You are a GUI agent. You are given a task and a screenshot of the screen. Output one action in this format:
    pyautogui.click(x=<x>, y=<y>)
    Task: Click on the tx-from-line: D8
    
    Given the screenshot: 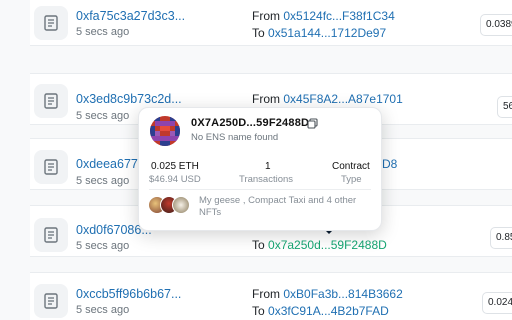 What is the action you would take?
    pyautogui.click(x=389, y=164)
    